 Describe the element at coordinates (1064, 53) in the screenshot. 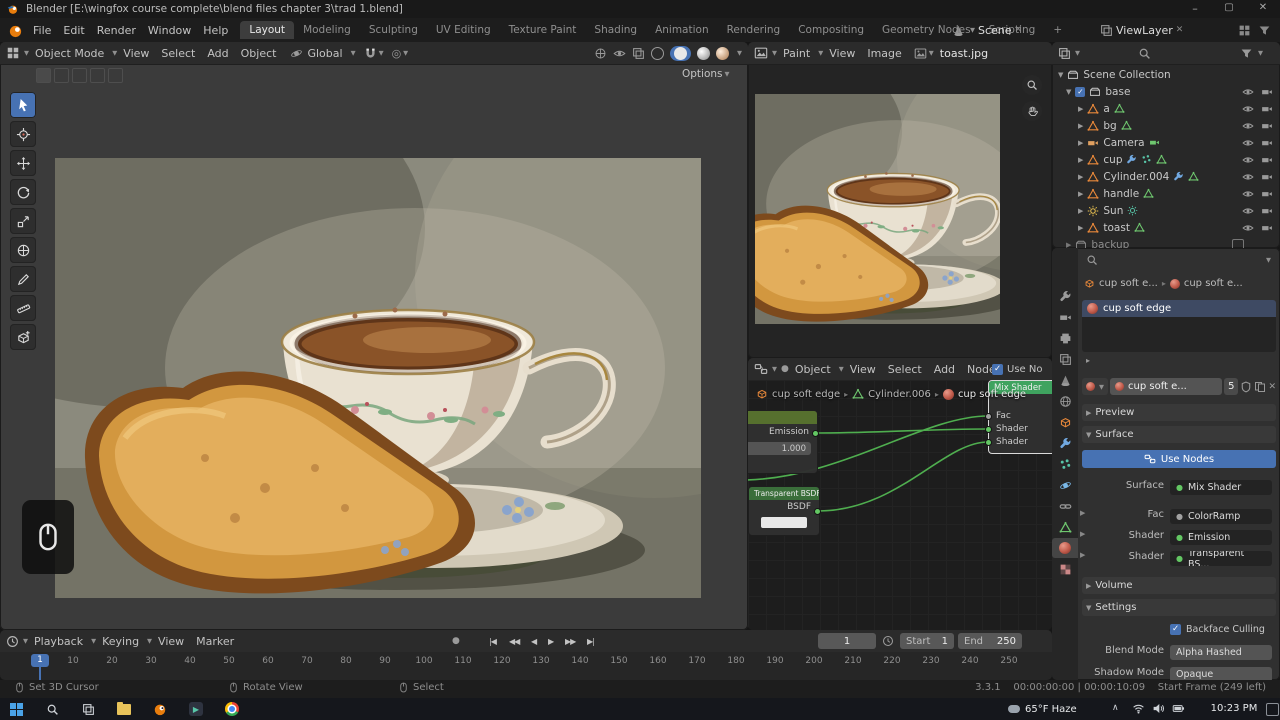

I see `editor-type-icon` at that location.